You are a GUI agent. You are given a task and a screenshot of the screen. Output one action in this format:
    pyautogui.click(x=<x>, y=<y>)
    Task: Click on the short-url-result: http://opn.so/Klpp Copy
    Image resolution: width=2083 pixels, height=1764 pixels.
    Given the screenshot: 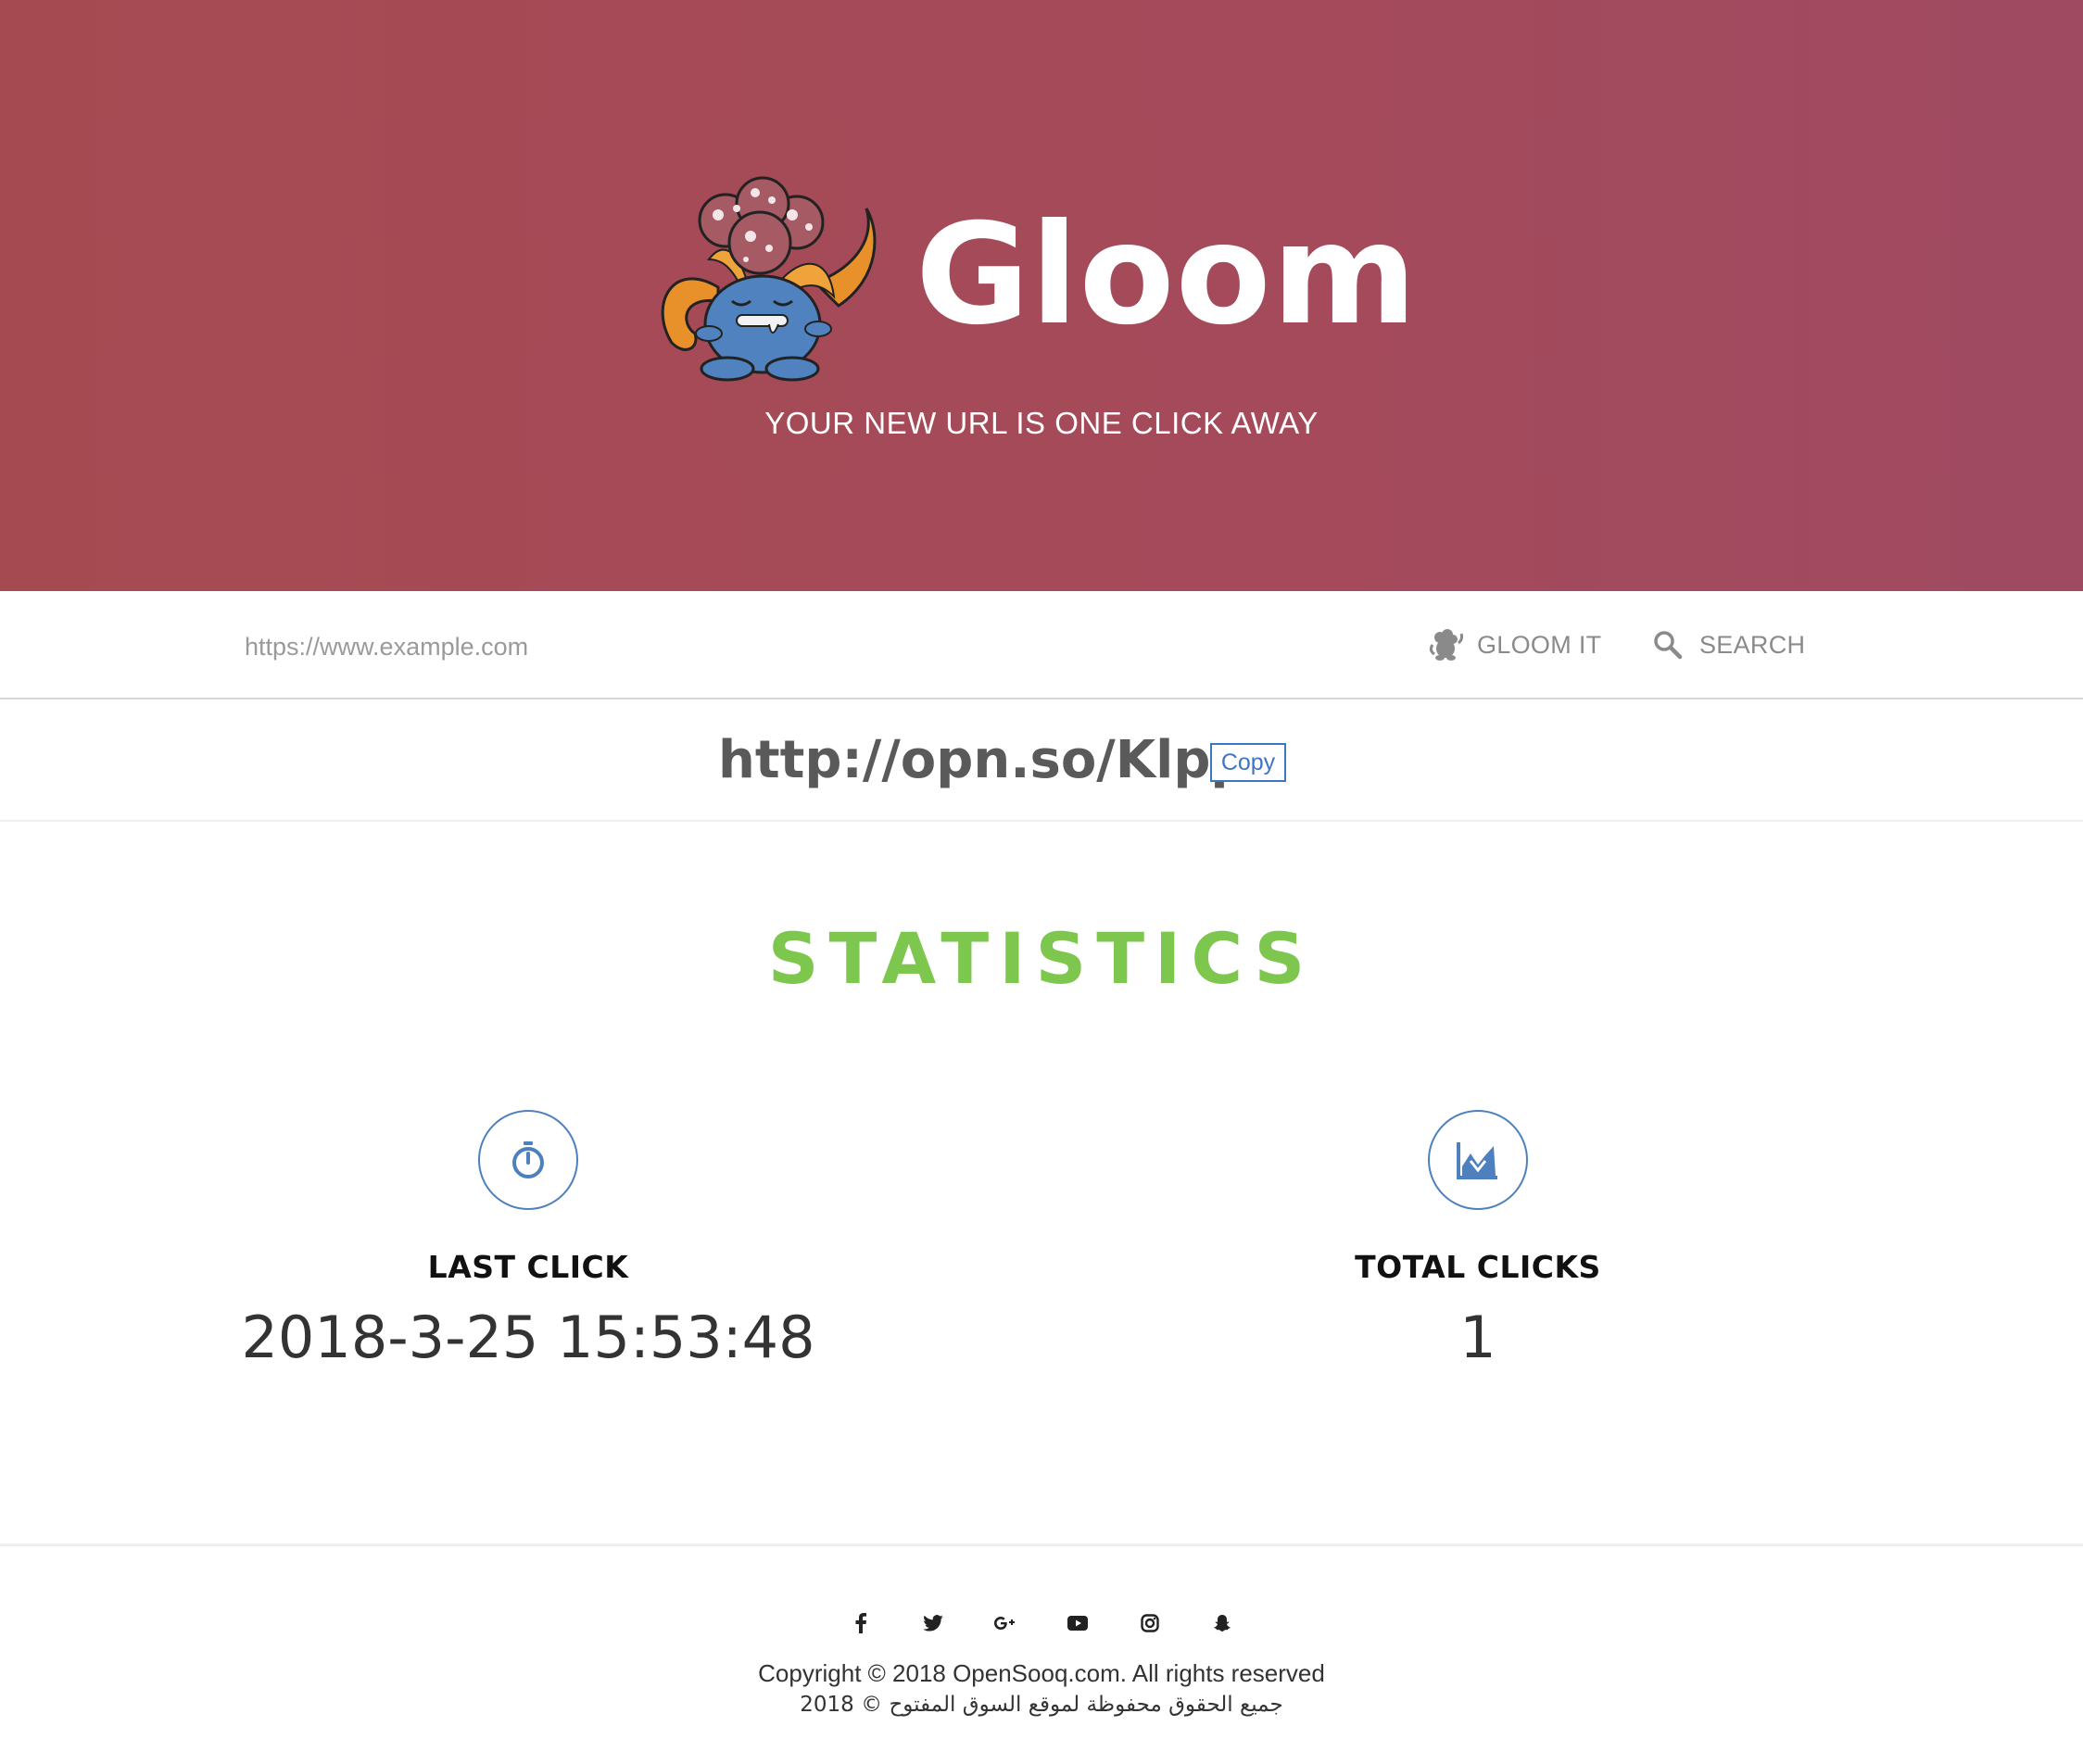 What is the action you would take?
    pyautogui.click(x=1041, y=761)
    